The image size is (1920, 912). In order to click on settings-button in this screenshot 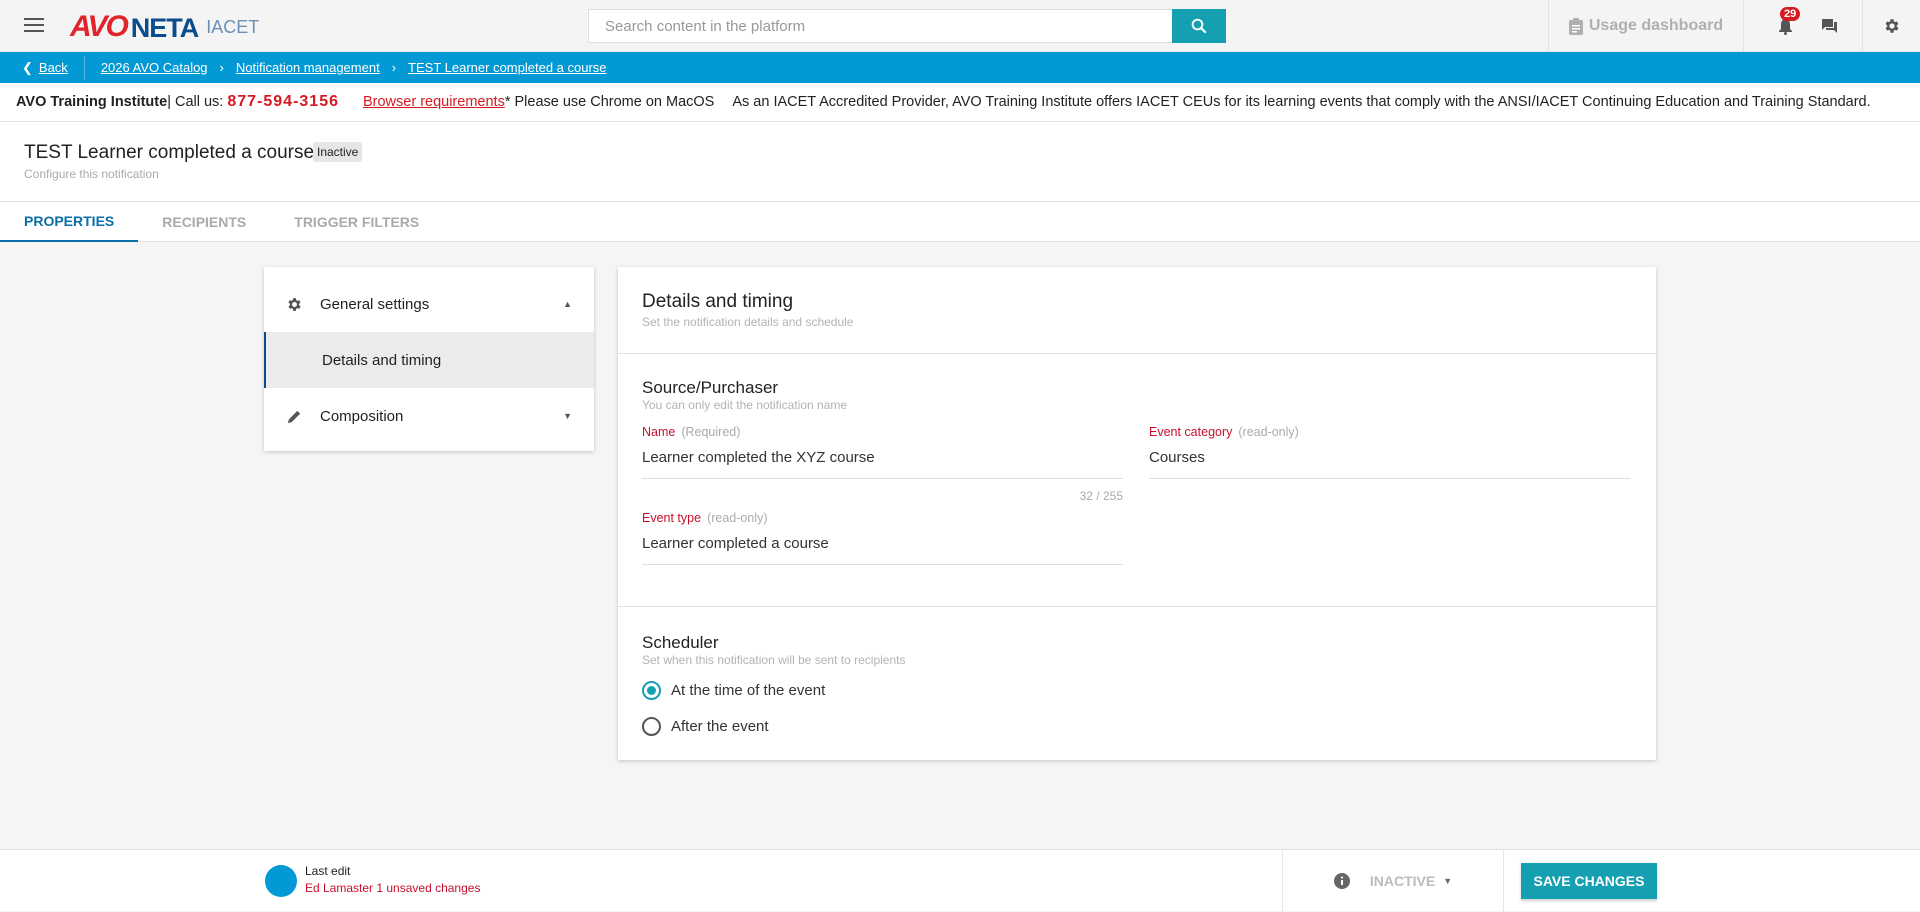, I will do `click(1891, 26)`.